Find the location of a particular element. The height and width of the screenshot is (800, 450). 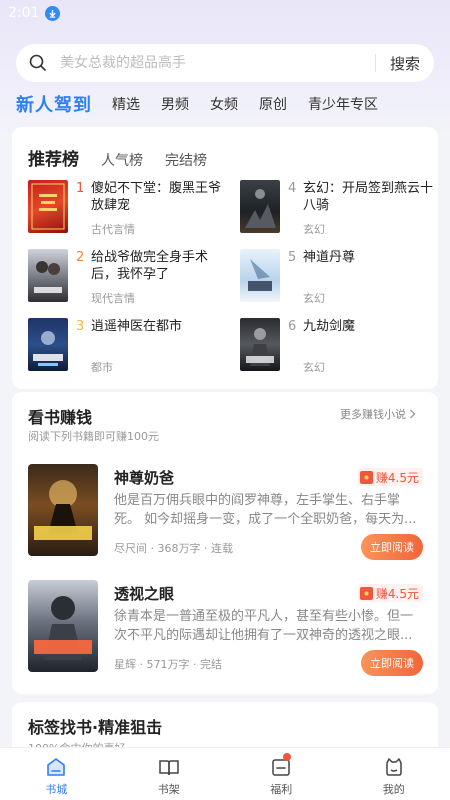

rank-item: 4 玄幻：开局签到燕云十八骑 玄幻 is located at coordinates (340, 210).